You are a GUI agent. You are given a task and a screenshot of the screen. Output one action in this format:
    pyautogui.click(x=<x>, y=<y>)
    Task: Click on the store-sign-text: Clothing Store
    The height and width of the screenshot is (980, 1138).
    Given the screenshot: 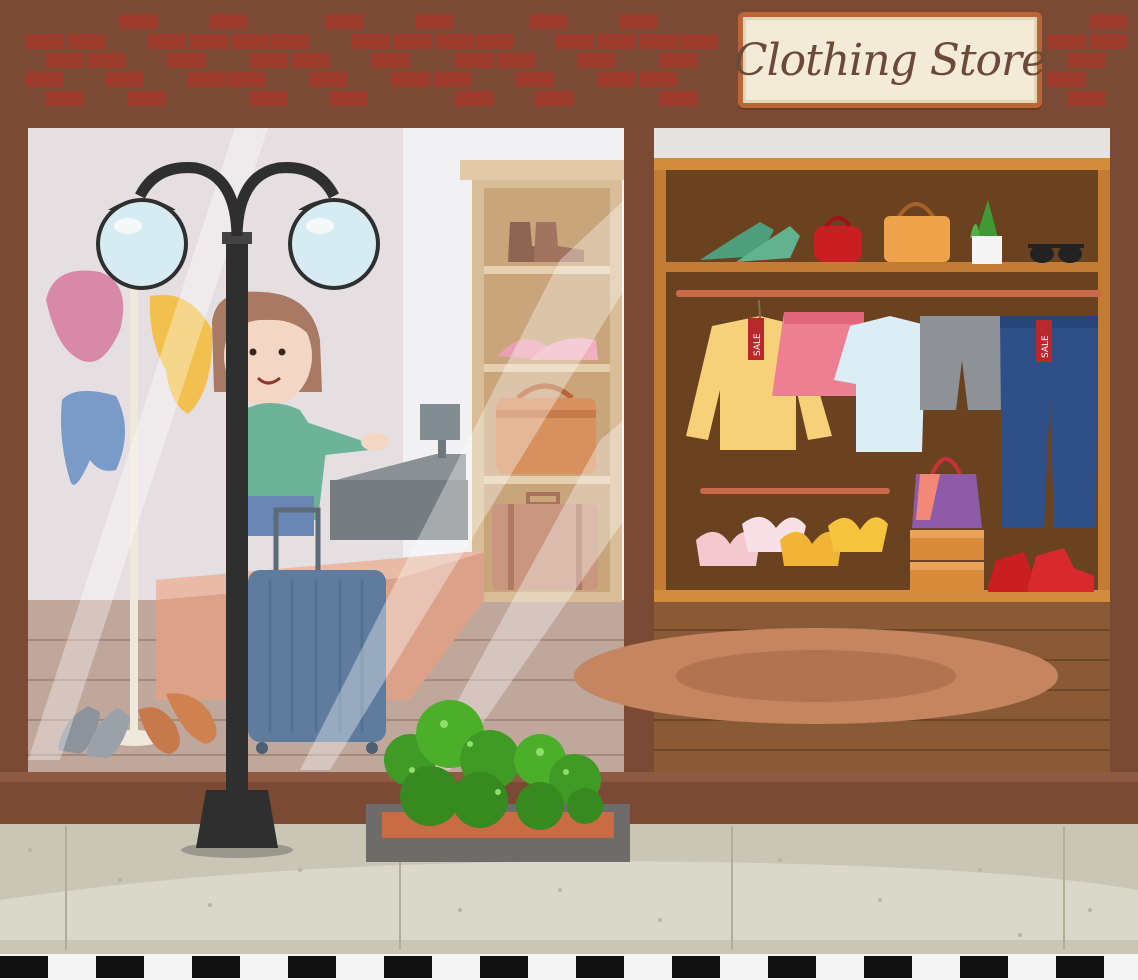 What is the action you would take?
    pyautogui.click(x=890, y=60)
    